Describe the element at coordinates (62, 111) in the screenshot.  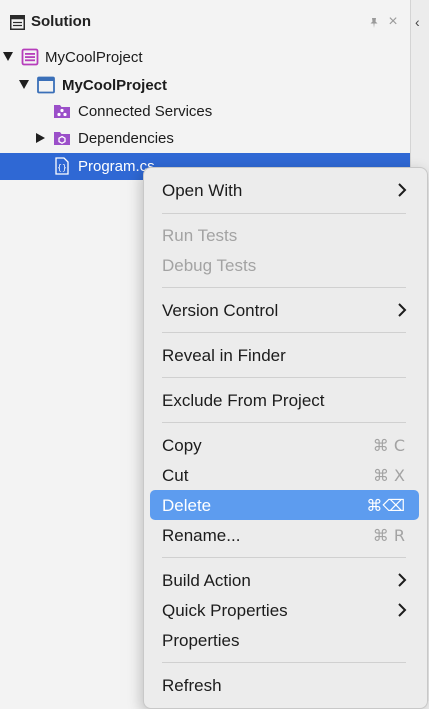
I see `connected-services-folder-icon` at that location.